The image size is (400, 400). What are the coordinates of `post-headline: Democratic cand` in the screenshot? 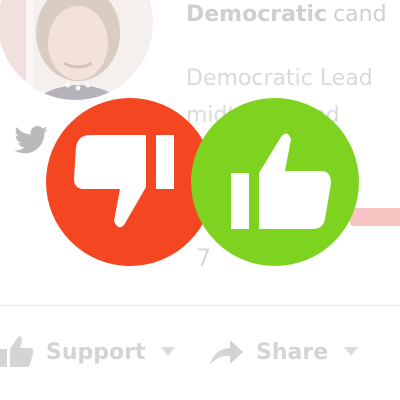 It's located at (286, 14).